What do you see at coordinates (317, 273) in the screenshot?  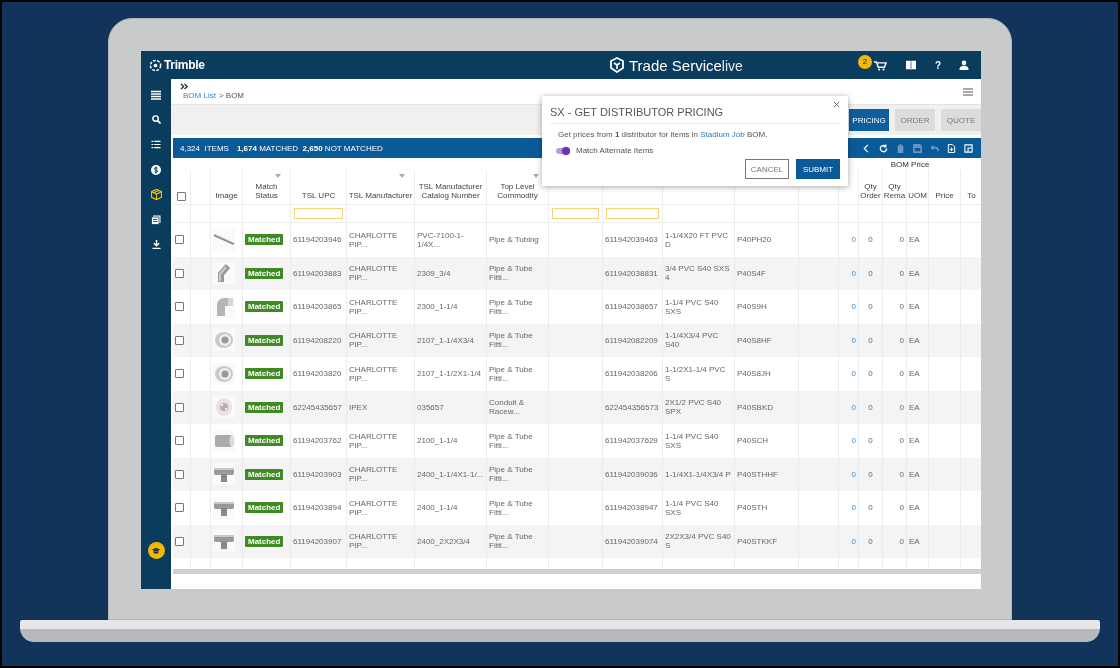 I see `upc-cell: 61194203883` at bounding box center [317, 273].